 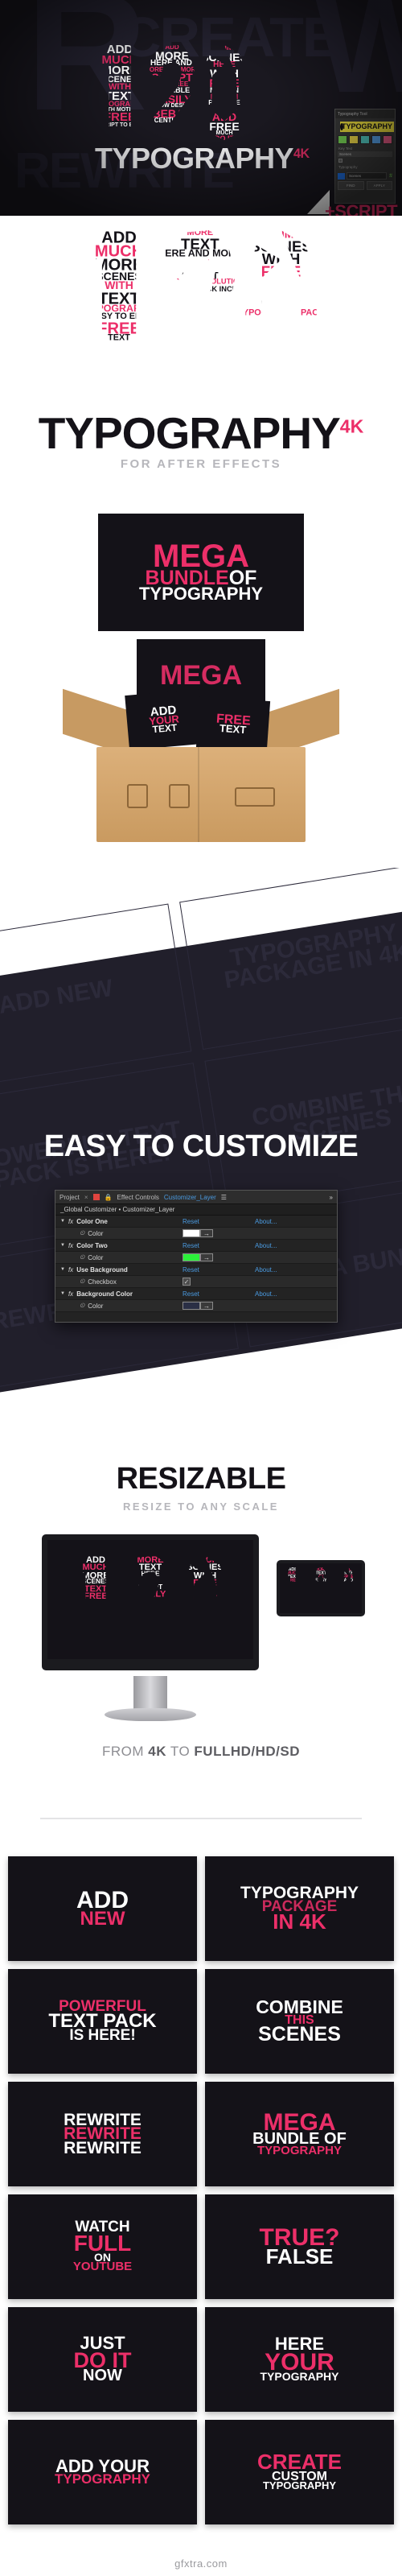 I want to click on preview-card: ADD NEW, so click(x=102, y=1908).